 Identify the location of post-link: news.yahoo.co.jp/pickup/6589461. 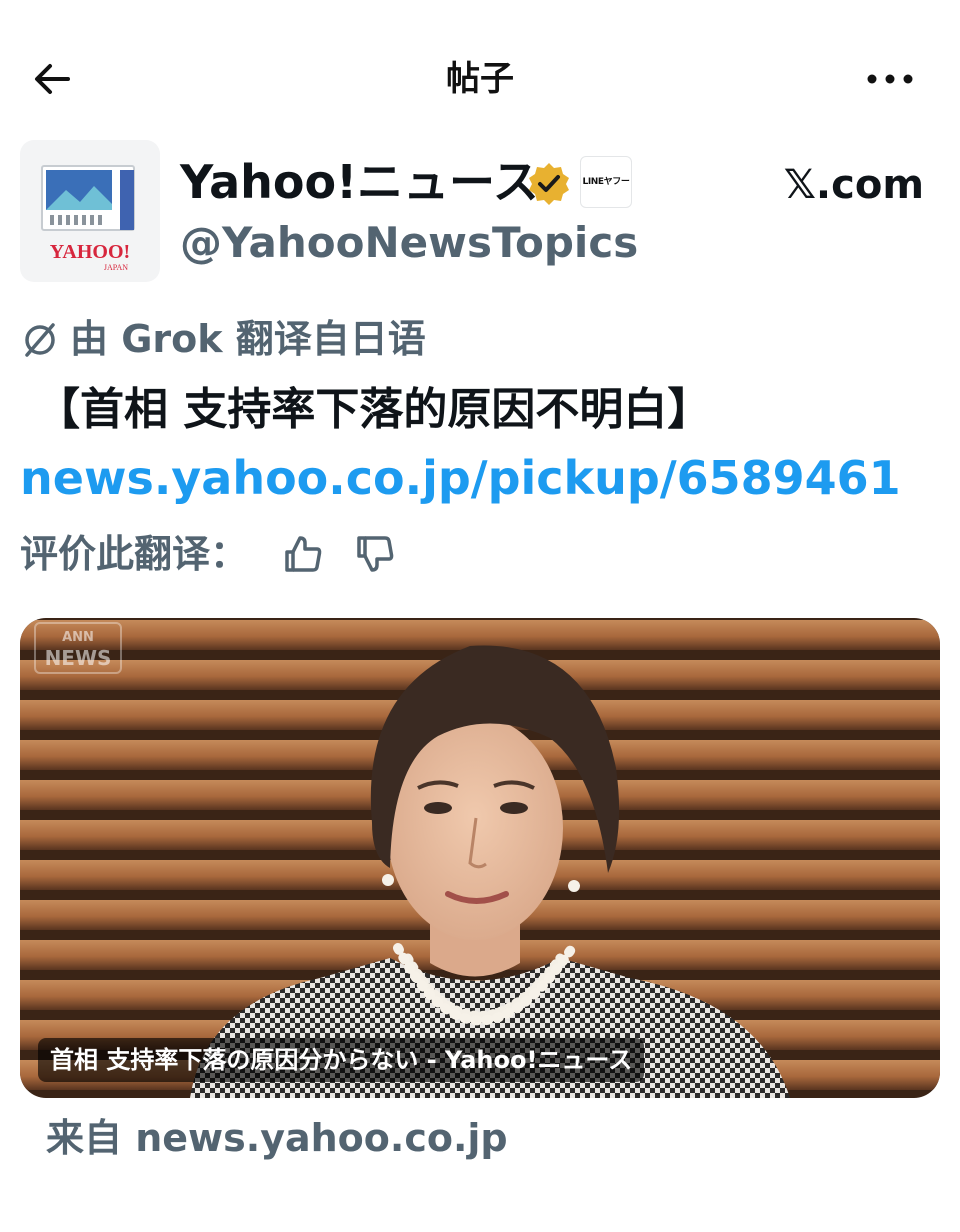
(460, 478).